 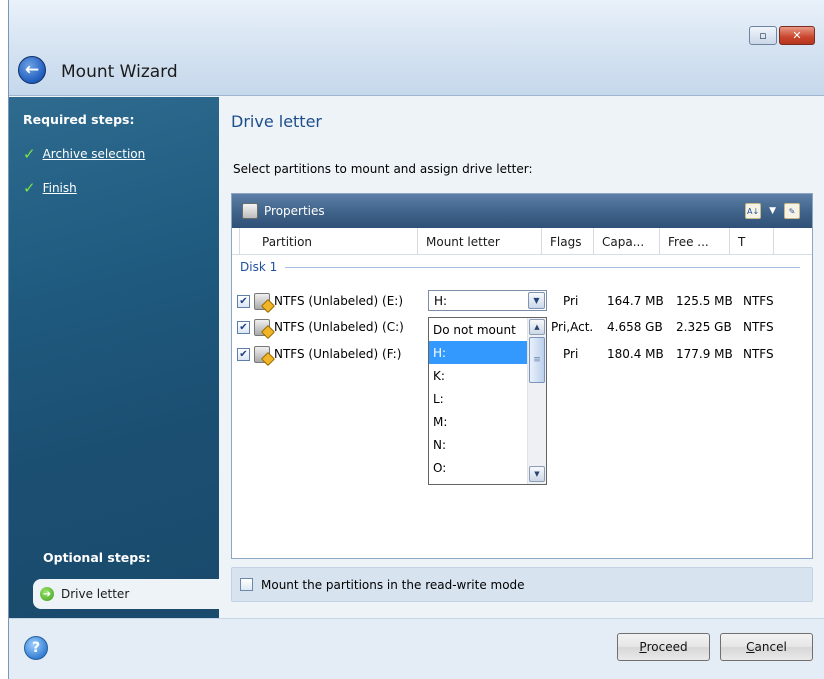 I want to click on sidebar-item-label: Finish, so click(x=60, y=188).